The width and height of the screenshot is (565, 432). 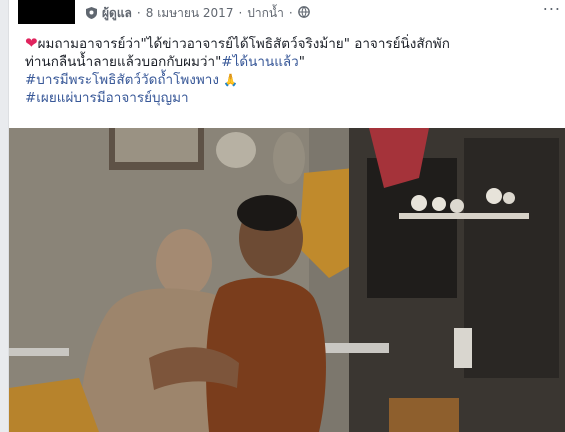 I want to click on post-date: 8 เมษายน 2017, so click(x=190, y=13).